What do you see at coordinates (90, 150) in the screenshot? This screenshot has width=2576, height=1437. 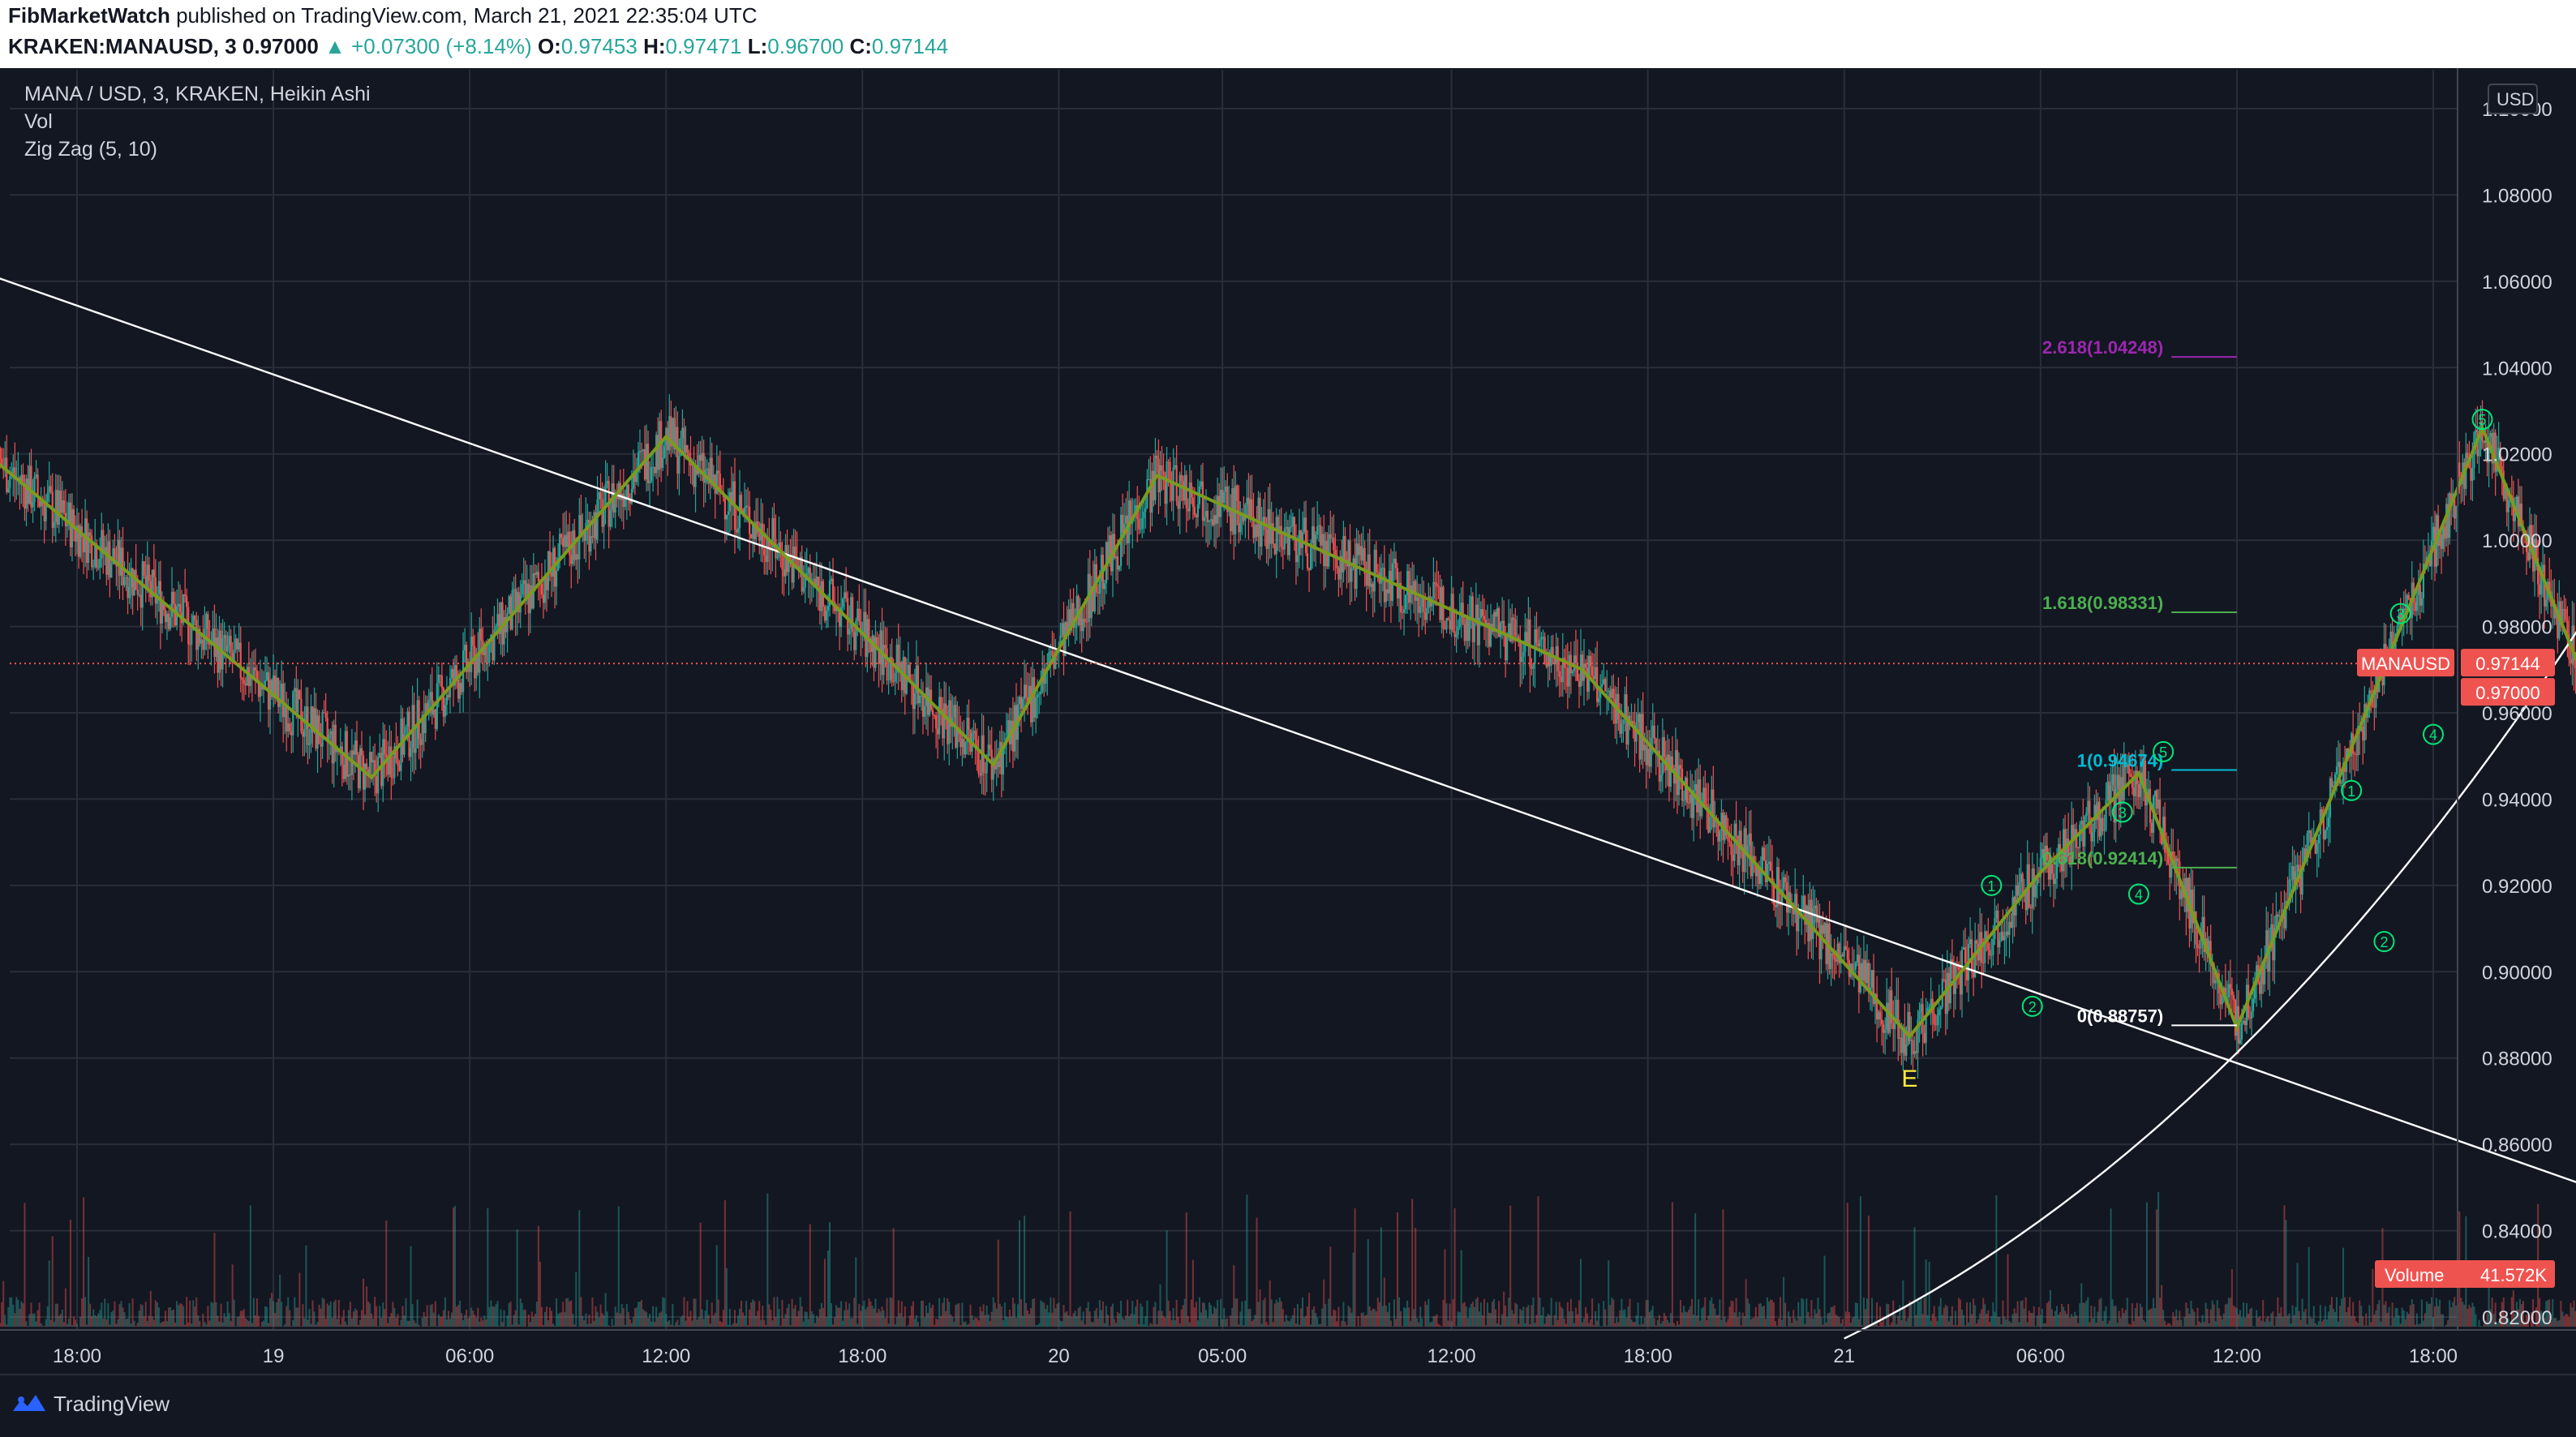 I see `legend-zigzag: Zig Zag (5, 10)` at bounding box center [90, 150].